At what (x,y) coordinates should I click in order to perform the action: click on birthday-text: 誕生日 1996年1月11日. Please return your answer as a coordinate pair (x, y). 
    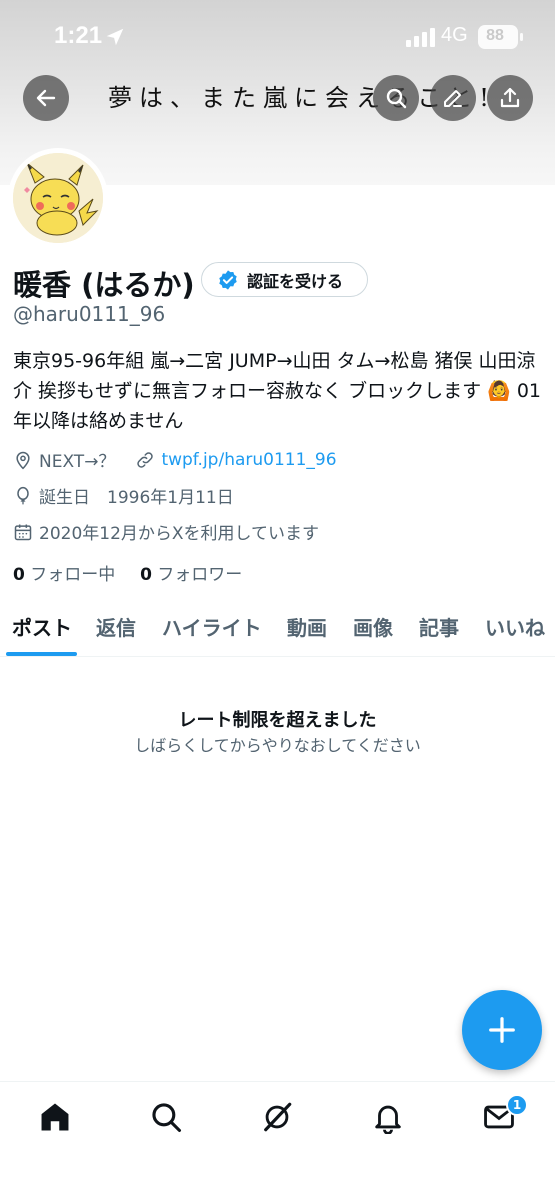
    Looking at the image, I should click on (136, 498).